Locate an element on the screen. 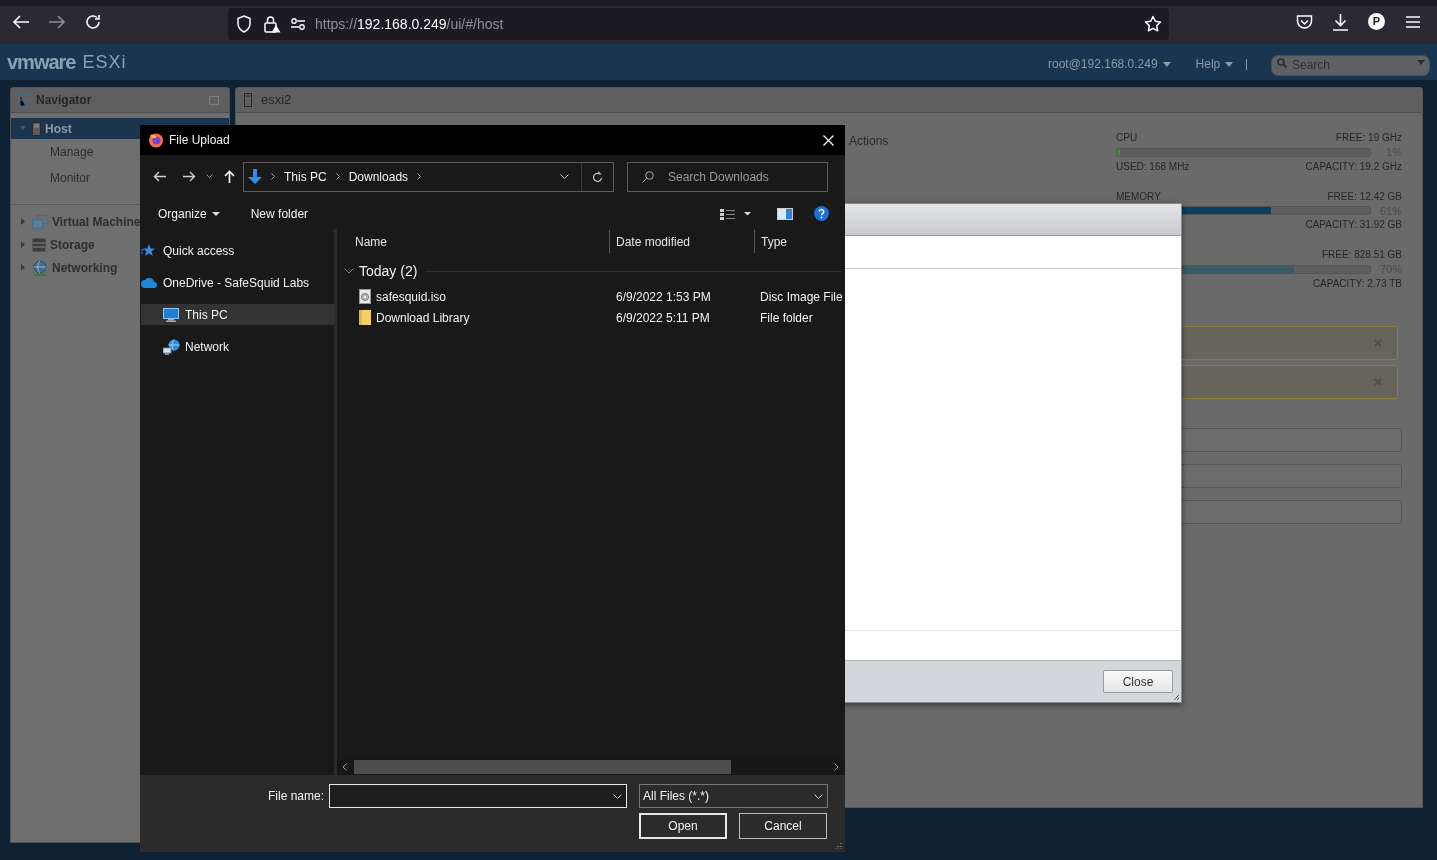 The height and width of the screenshot is (860, 1437). download-icon is located at coordinates (1340, 22).